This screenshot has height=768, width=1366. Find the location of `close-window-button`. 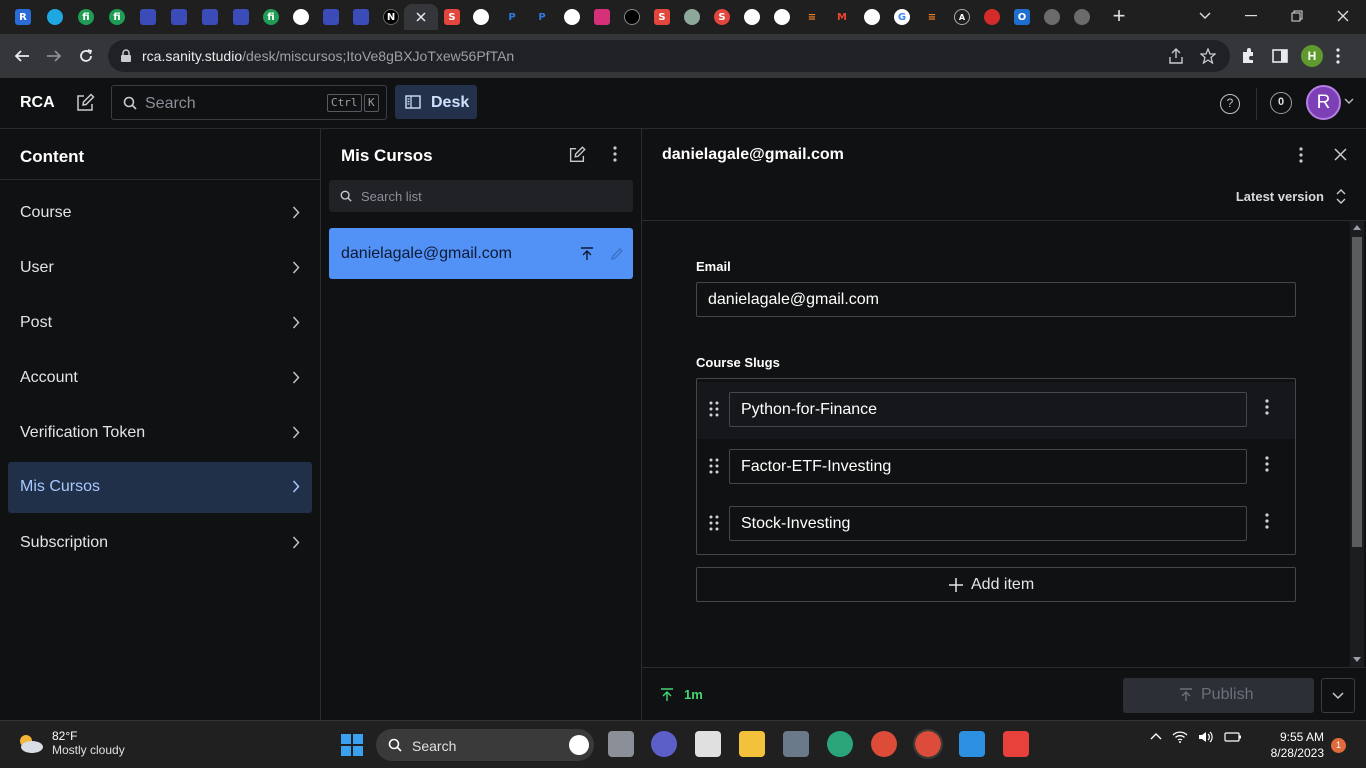

close-window-button is located at coordinates (1343, 16).